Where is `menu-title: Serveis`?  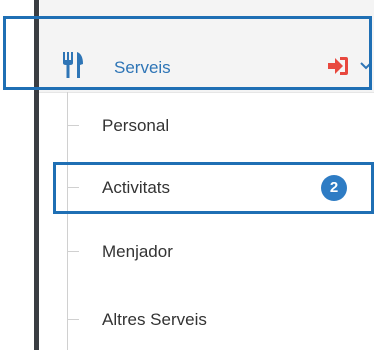
menu-title: Serveis is located at coordinates (142, 67).